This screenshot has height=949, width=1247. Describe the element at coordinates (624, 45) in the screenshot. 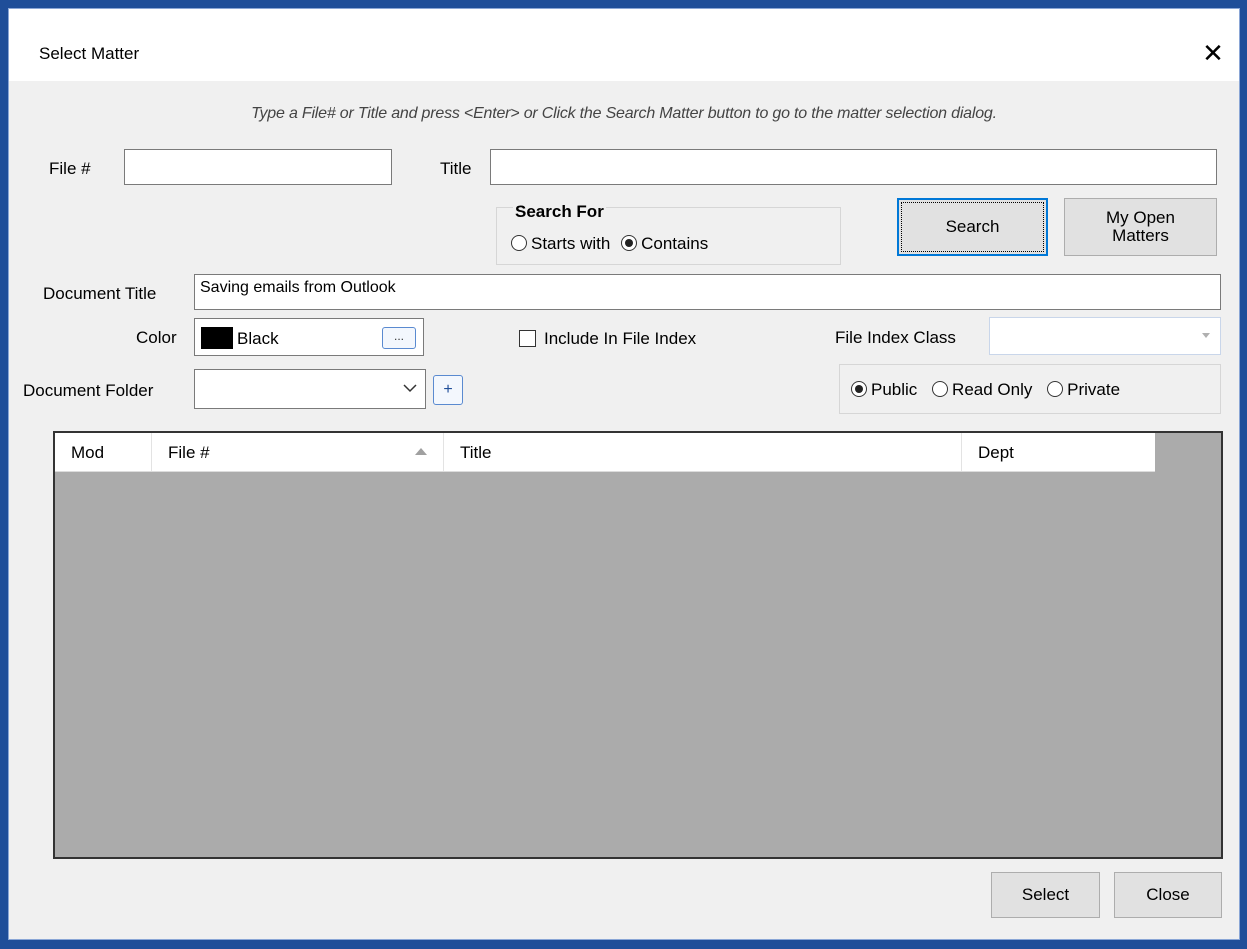

I see `title-bar: Select Matter ✕` at that location.